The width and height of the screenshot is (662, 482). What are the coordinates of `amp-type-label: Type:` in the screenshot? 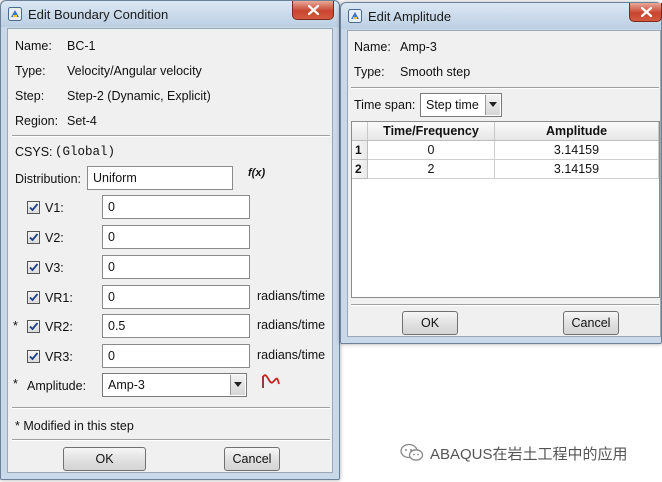 It's located at (369, 72).